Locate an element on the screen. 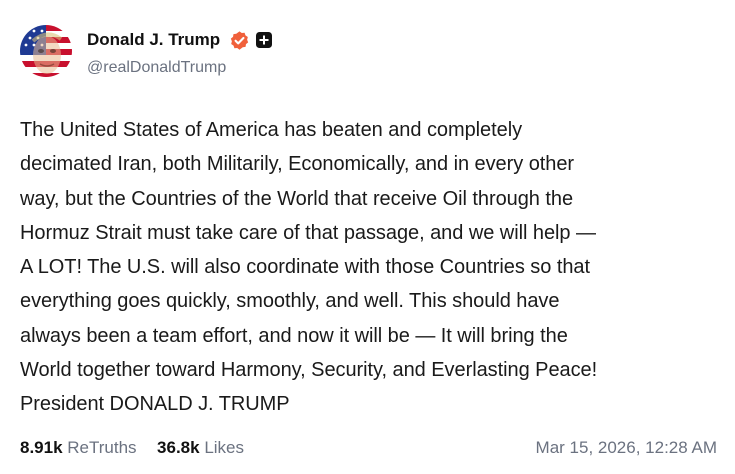 Image resolution: width=735 pixels, height=474 pixels. author-avatar is located at coordinates (46, 51).